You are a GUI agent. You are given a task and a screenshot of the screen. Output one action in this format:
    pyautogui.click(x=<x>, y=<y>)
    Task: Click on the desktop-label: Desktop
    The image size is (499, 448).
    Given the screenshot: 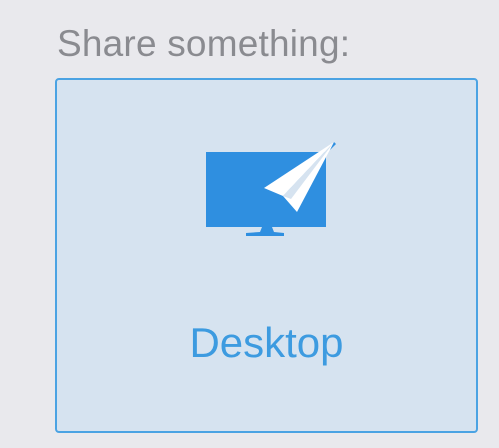 What is the action you would take?
    pyautogui.click(x=266, y=342)
    